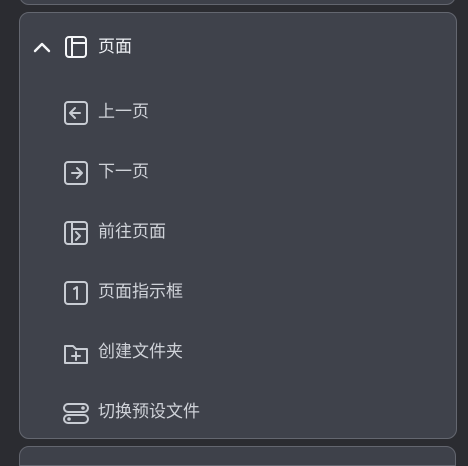  Describe the element at coordinates (140, 292) in the screenshot. I see `menu-item-label: 页面指示框` at that location.